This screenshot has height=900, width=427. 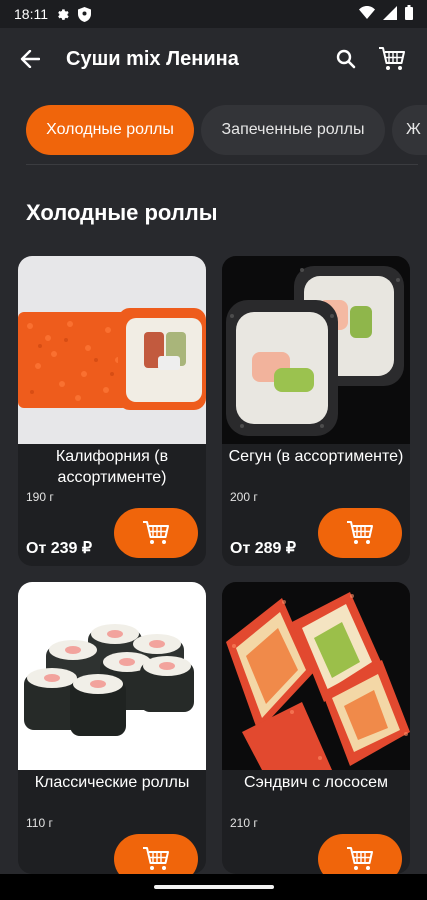 What do you see at coordinates (112, 350) in the screenshot?
I see `product-image-california` at bounding box center [112, 350].